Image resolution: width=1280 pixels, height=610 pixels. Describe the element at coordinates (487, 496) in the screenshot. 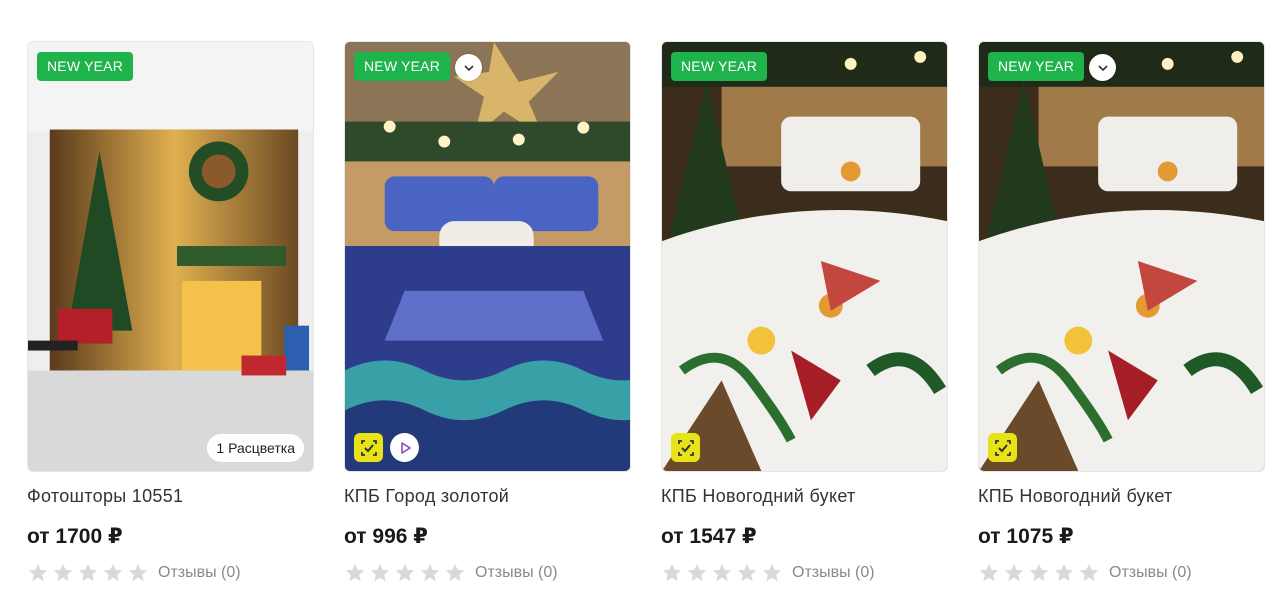

I see `product-title: КПБ Город золотой` at that location.